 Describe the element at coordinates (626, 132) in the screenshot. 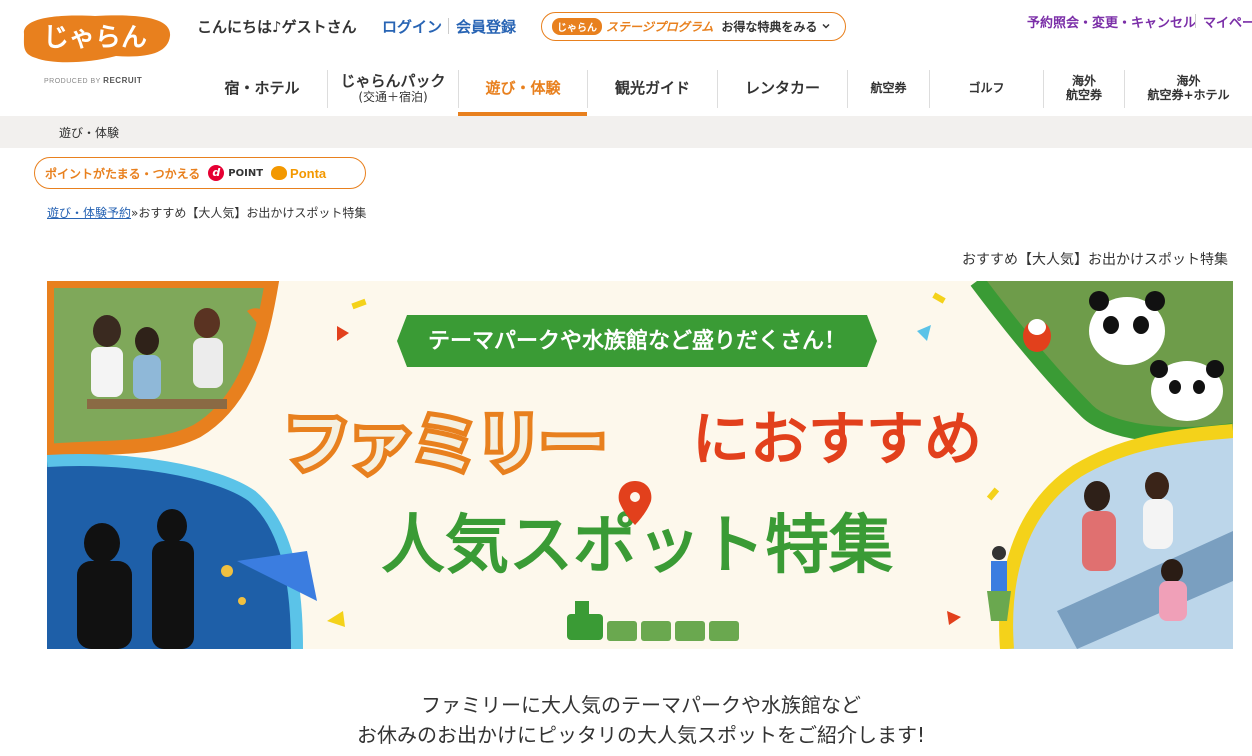

I see `sub-nav-bar` at that location.